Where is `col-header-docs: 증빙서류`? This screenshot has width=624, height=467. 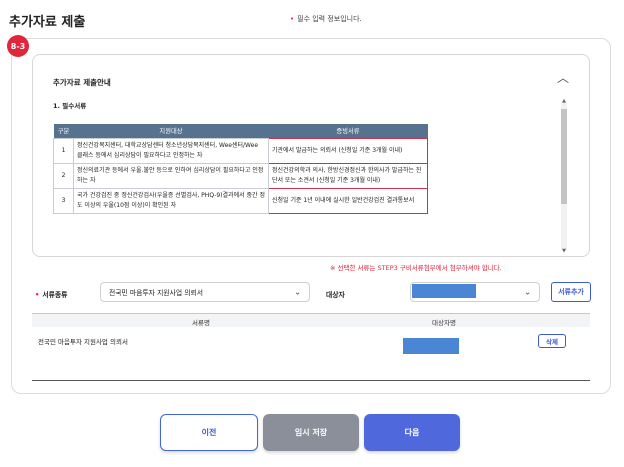
col-header-docs: 증빙서류 is located at coordinates (348, 131).